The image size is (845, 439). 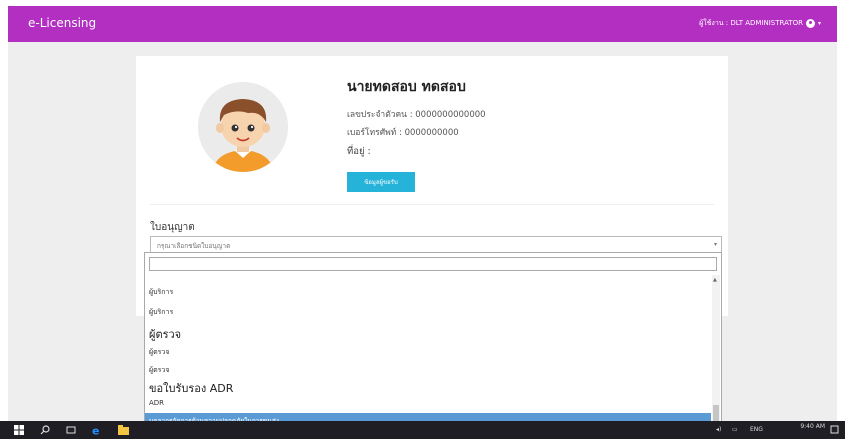 What do you see at coordinates (71, 430) in the screenshot?
I see `task-view-icon` at bounding box center [71, 430].